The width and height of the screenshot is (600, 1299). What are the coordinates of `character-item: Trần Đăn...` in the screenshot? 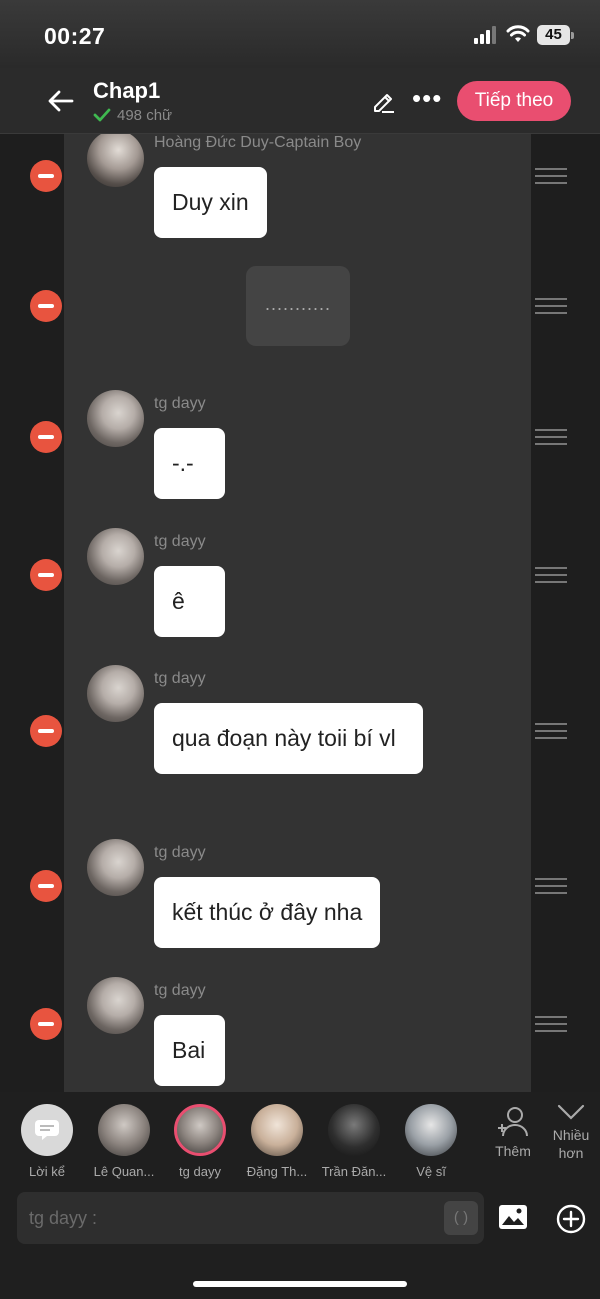 It's located at (354, 1141).